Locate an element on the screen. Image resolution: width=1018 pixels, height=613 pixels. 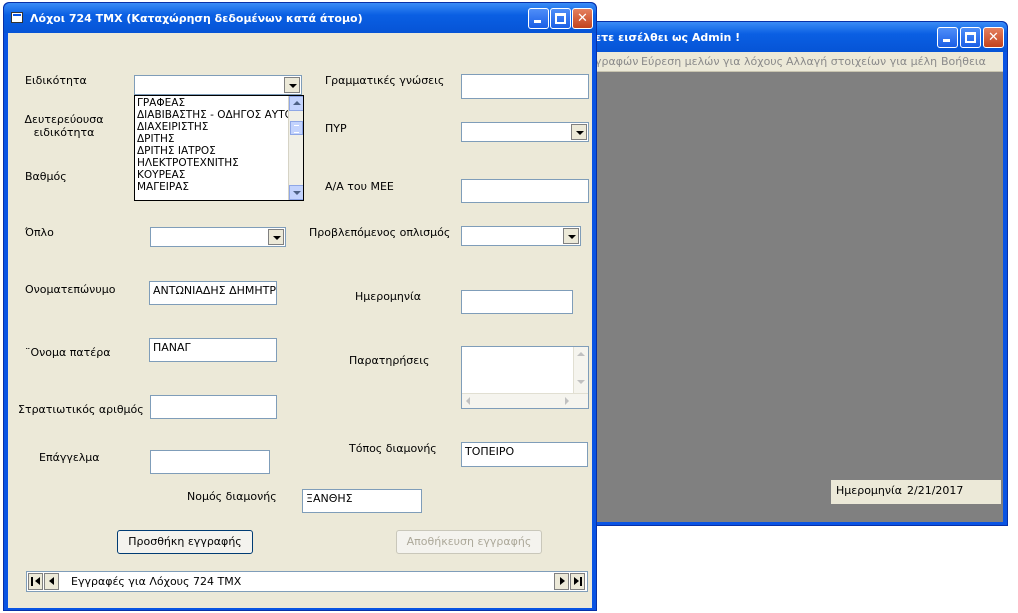
residence-input: ΤΟΠΕΙΡΟ is located at coordinates (524, 454).